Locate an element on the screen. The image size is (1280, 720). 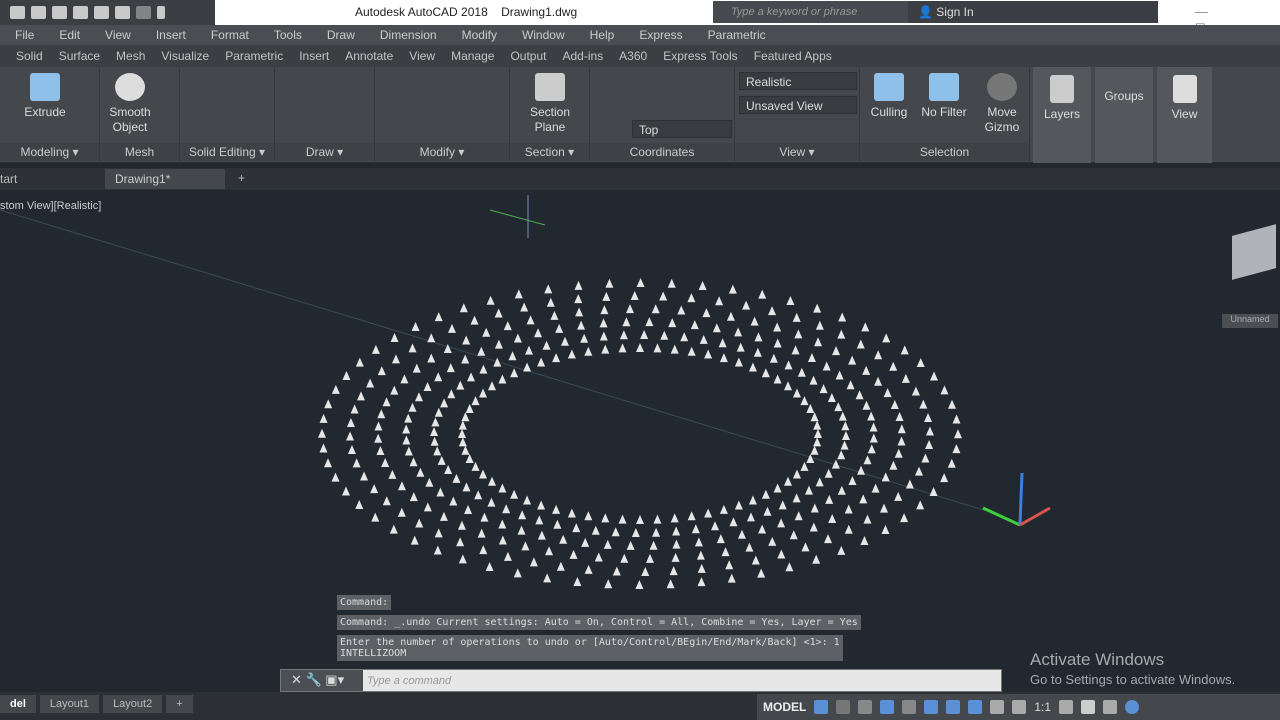
scale-dropdown: 1:1 is located at coordinates (1042, 707).